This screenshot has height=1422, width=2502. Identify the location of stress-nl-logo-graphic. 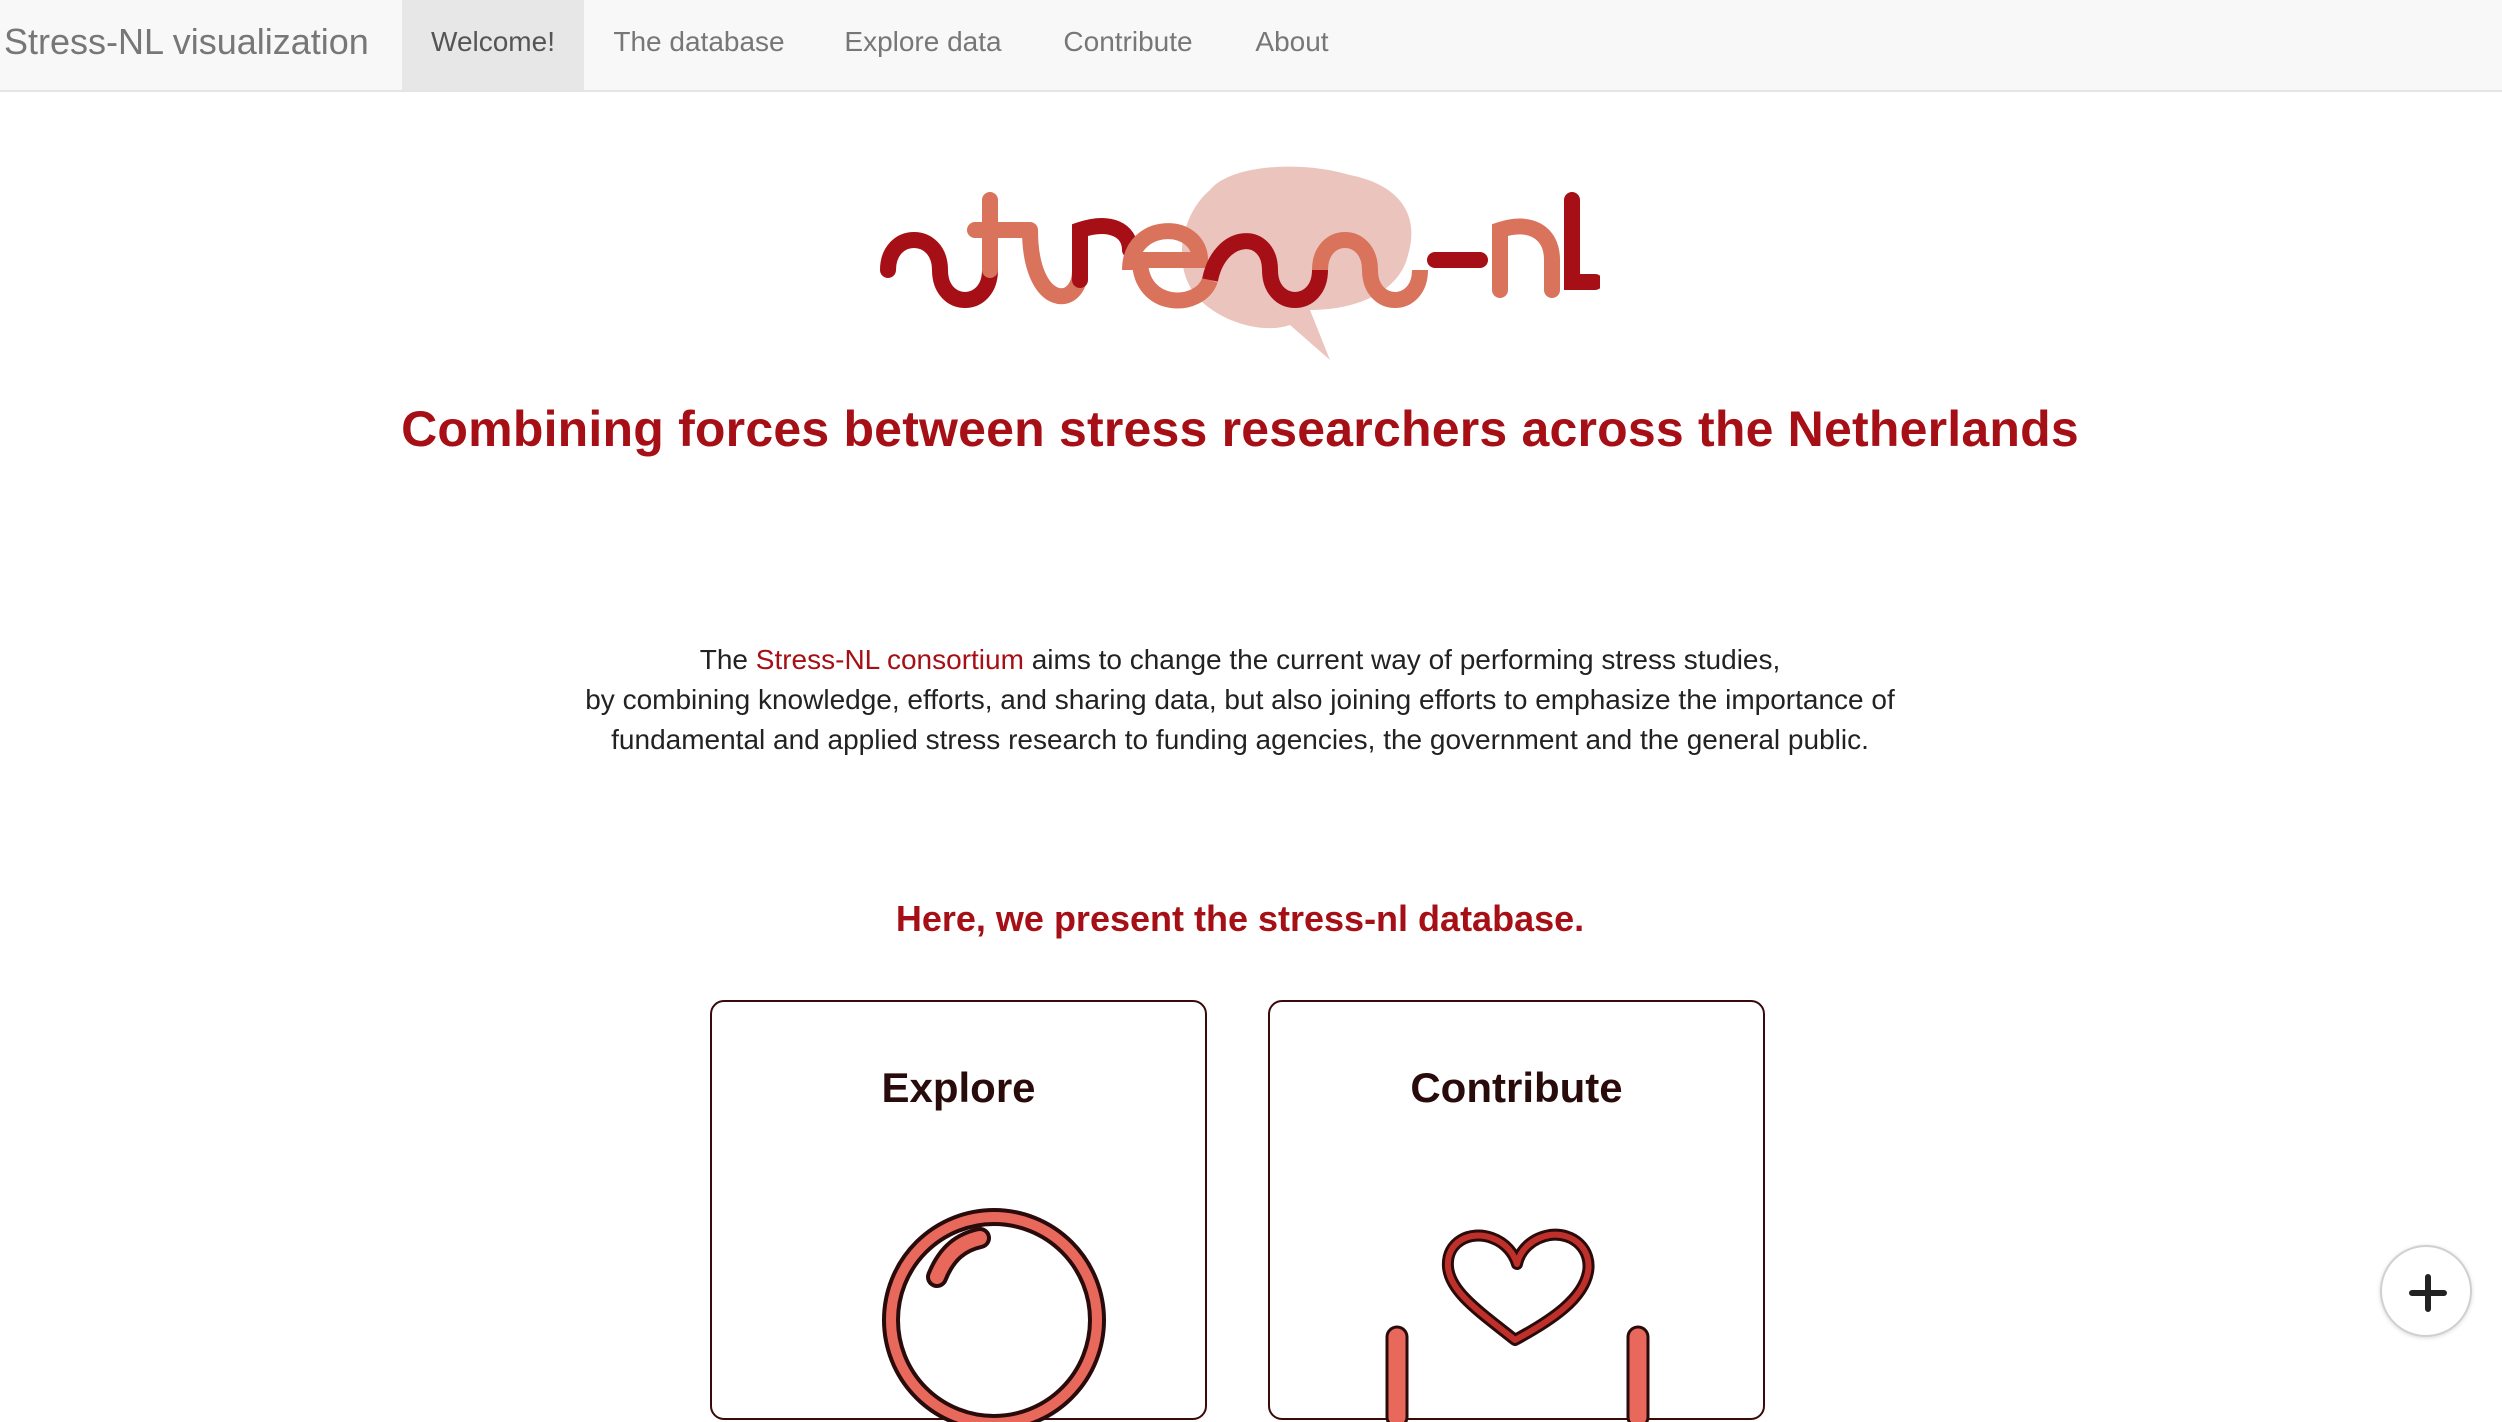
(1241, 263).